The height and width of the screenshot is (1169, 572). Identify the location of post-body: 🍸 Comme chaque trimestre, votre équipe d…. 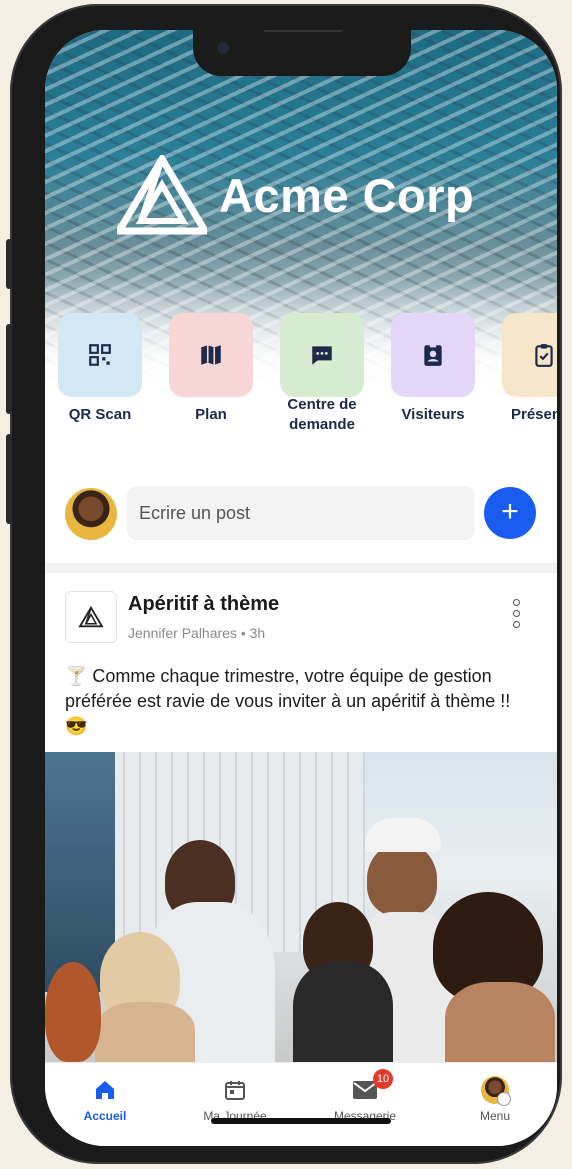
(288, 701).